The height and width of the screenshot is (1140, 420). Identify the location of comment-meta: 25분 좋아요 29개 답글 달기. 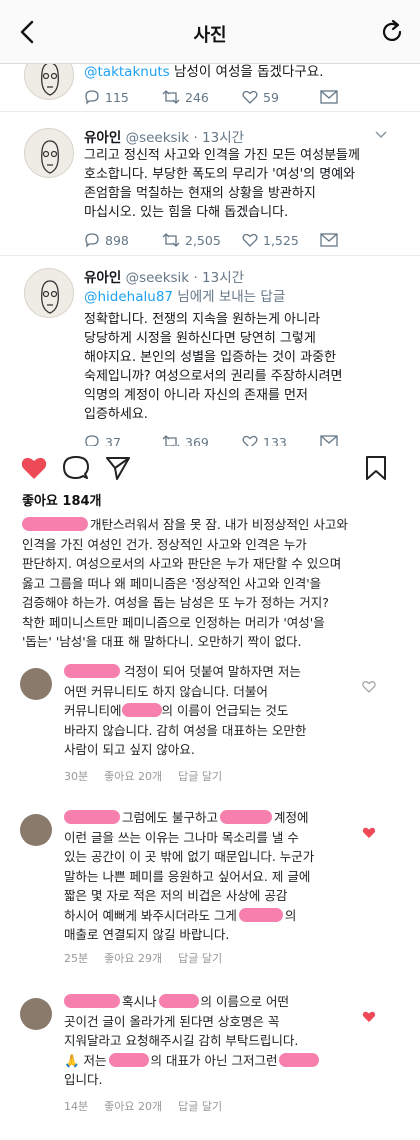
(143, 958).